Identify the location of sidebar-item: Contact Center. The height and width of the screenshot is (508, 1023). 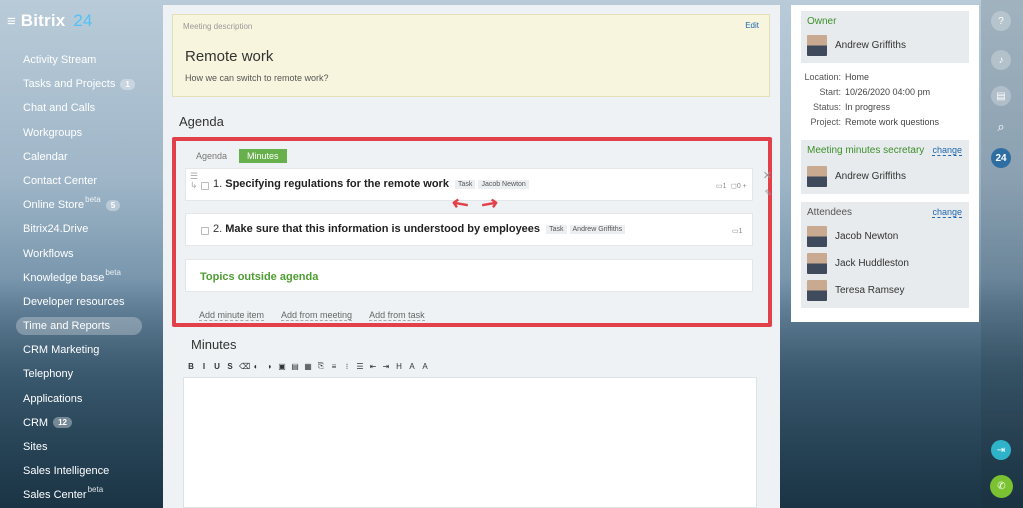
(79, 181).